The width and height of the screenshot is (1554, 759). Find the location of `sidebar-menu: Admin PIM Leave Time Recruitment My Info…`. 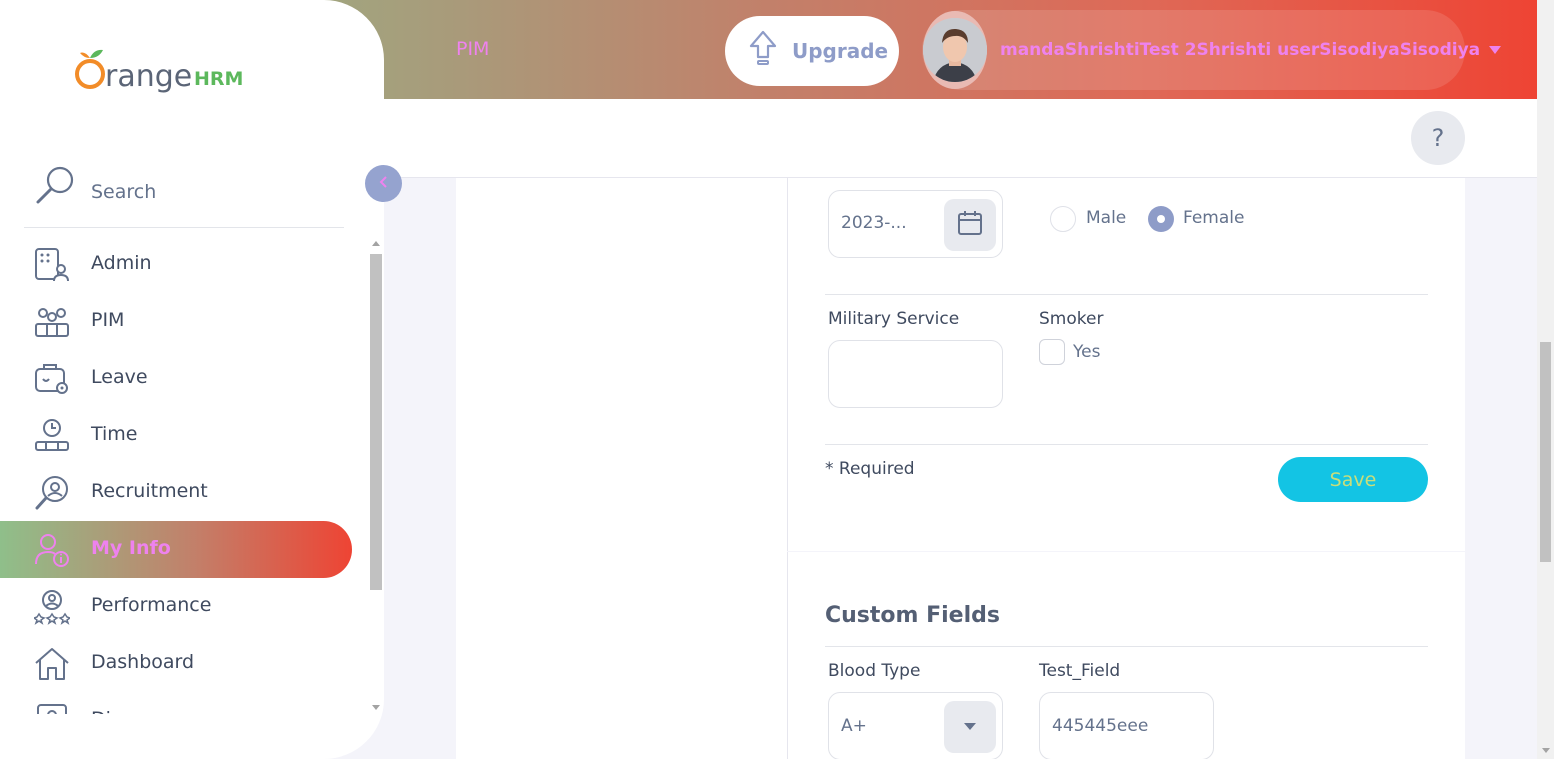

sidebar-menu: Admin PIM Leave Time Recruitment My Info… is located at coordinates (184, 475).